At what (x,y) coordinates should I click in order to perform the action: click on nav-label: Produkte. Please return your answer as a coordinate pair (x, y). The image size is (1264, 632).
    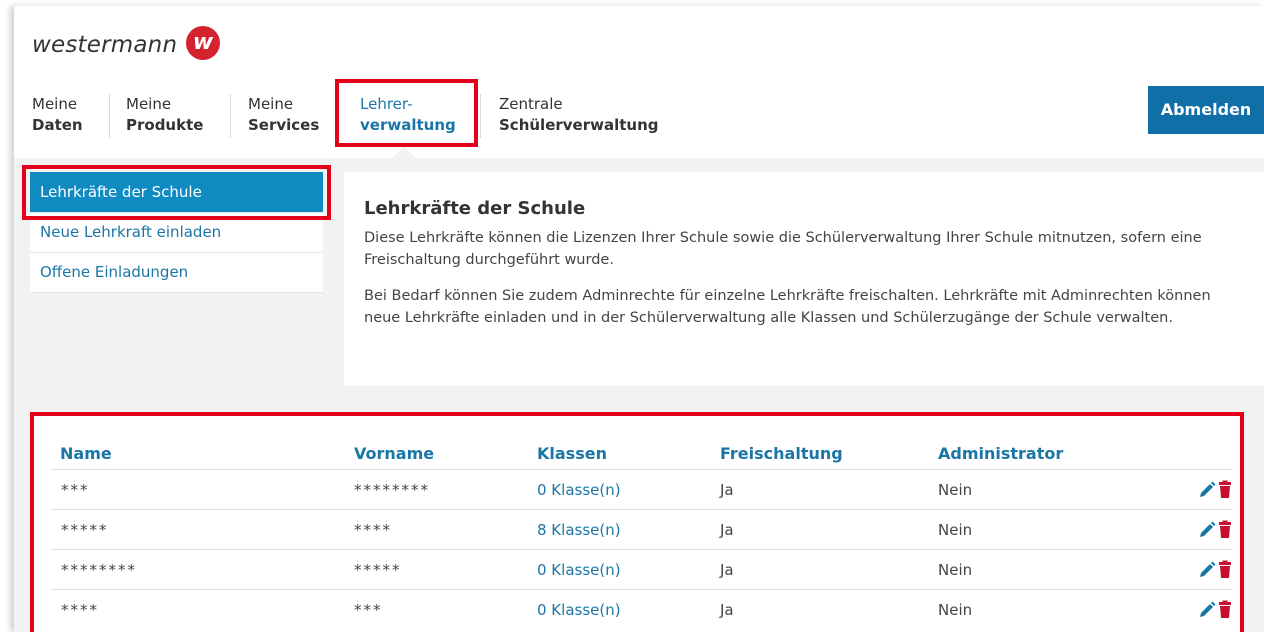
    Looking at the image, I should click on (165, 125).